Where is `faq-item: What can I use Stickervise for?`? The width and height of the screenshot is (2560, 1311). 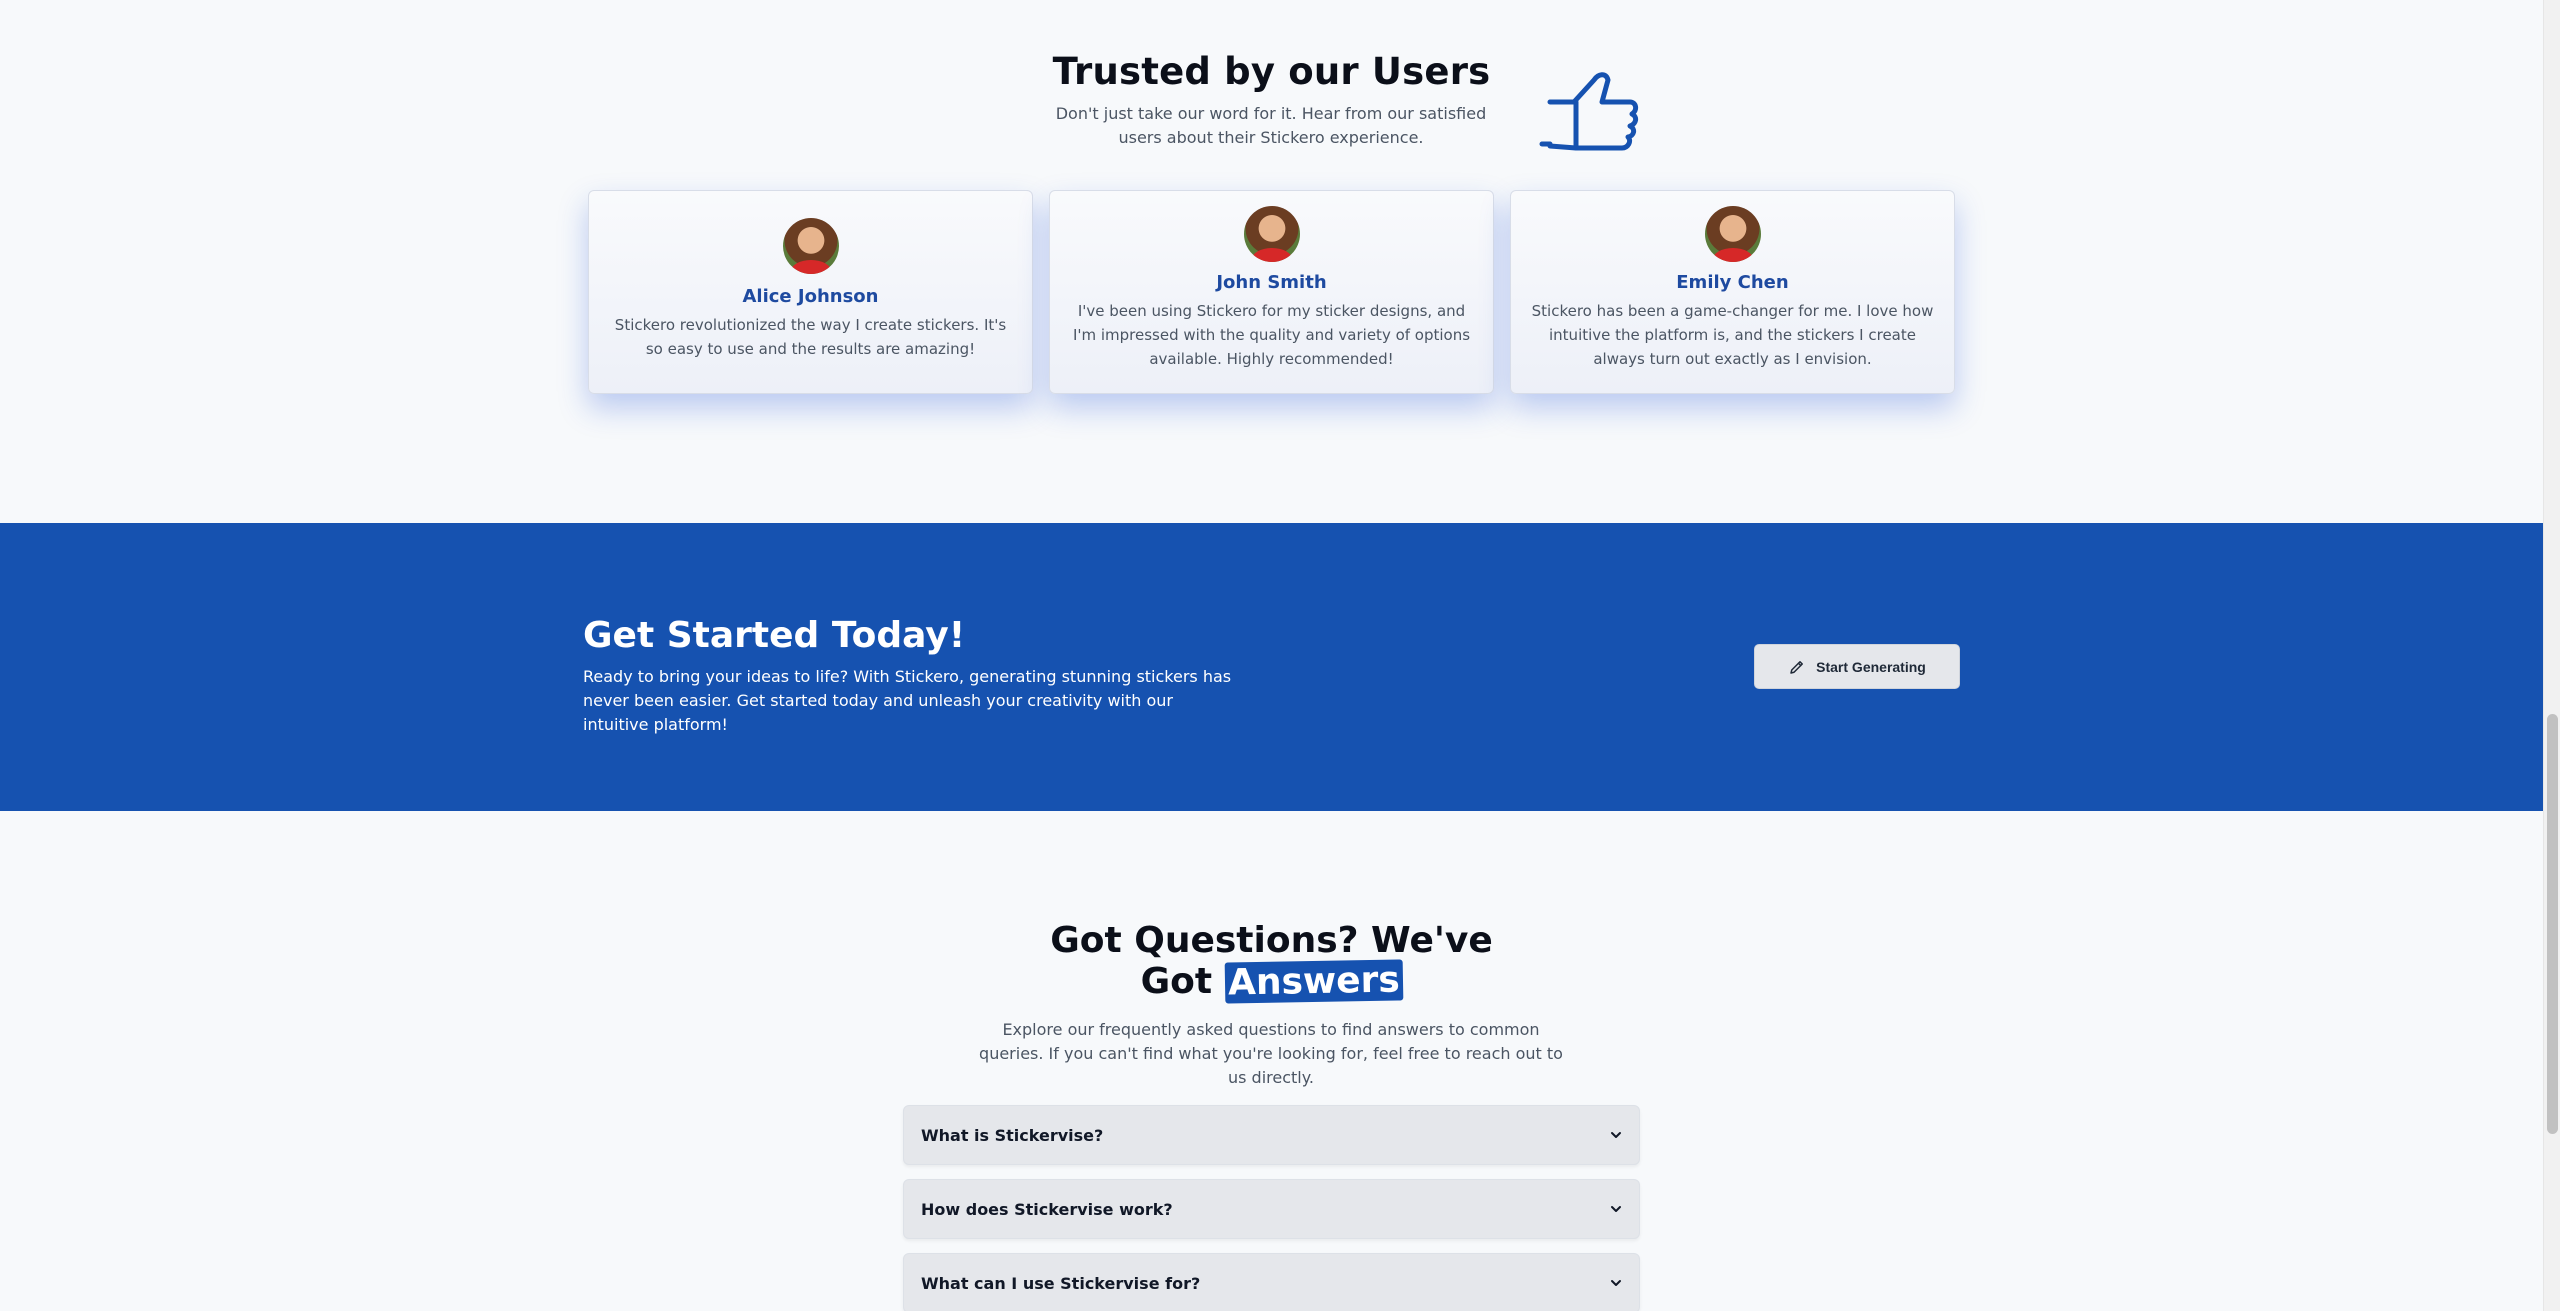 faq-item: What can I use Stickervise for? is located at coordinates (1271, 1282).